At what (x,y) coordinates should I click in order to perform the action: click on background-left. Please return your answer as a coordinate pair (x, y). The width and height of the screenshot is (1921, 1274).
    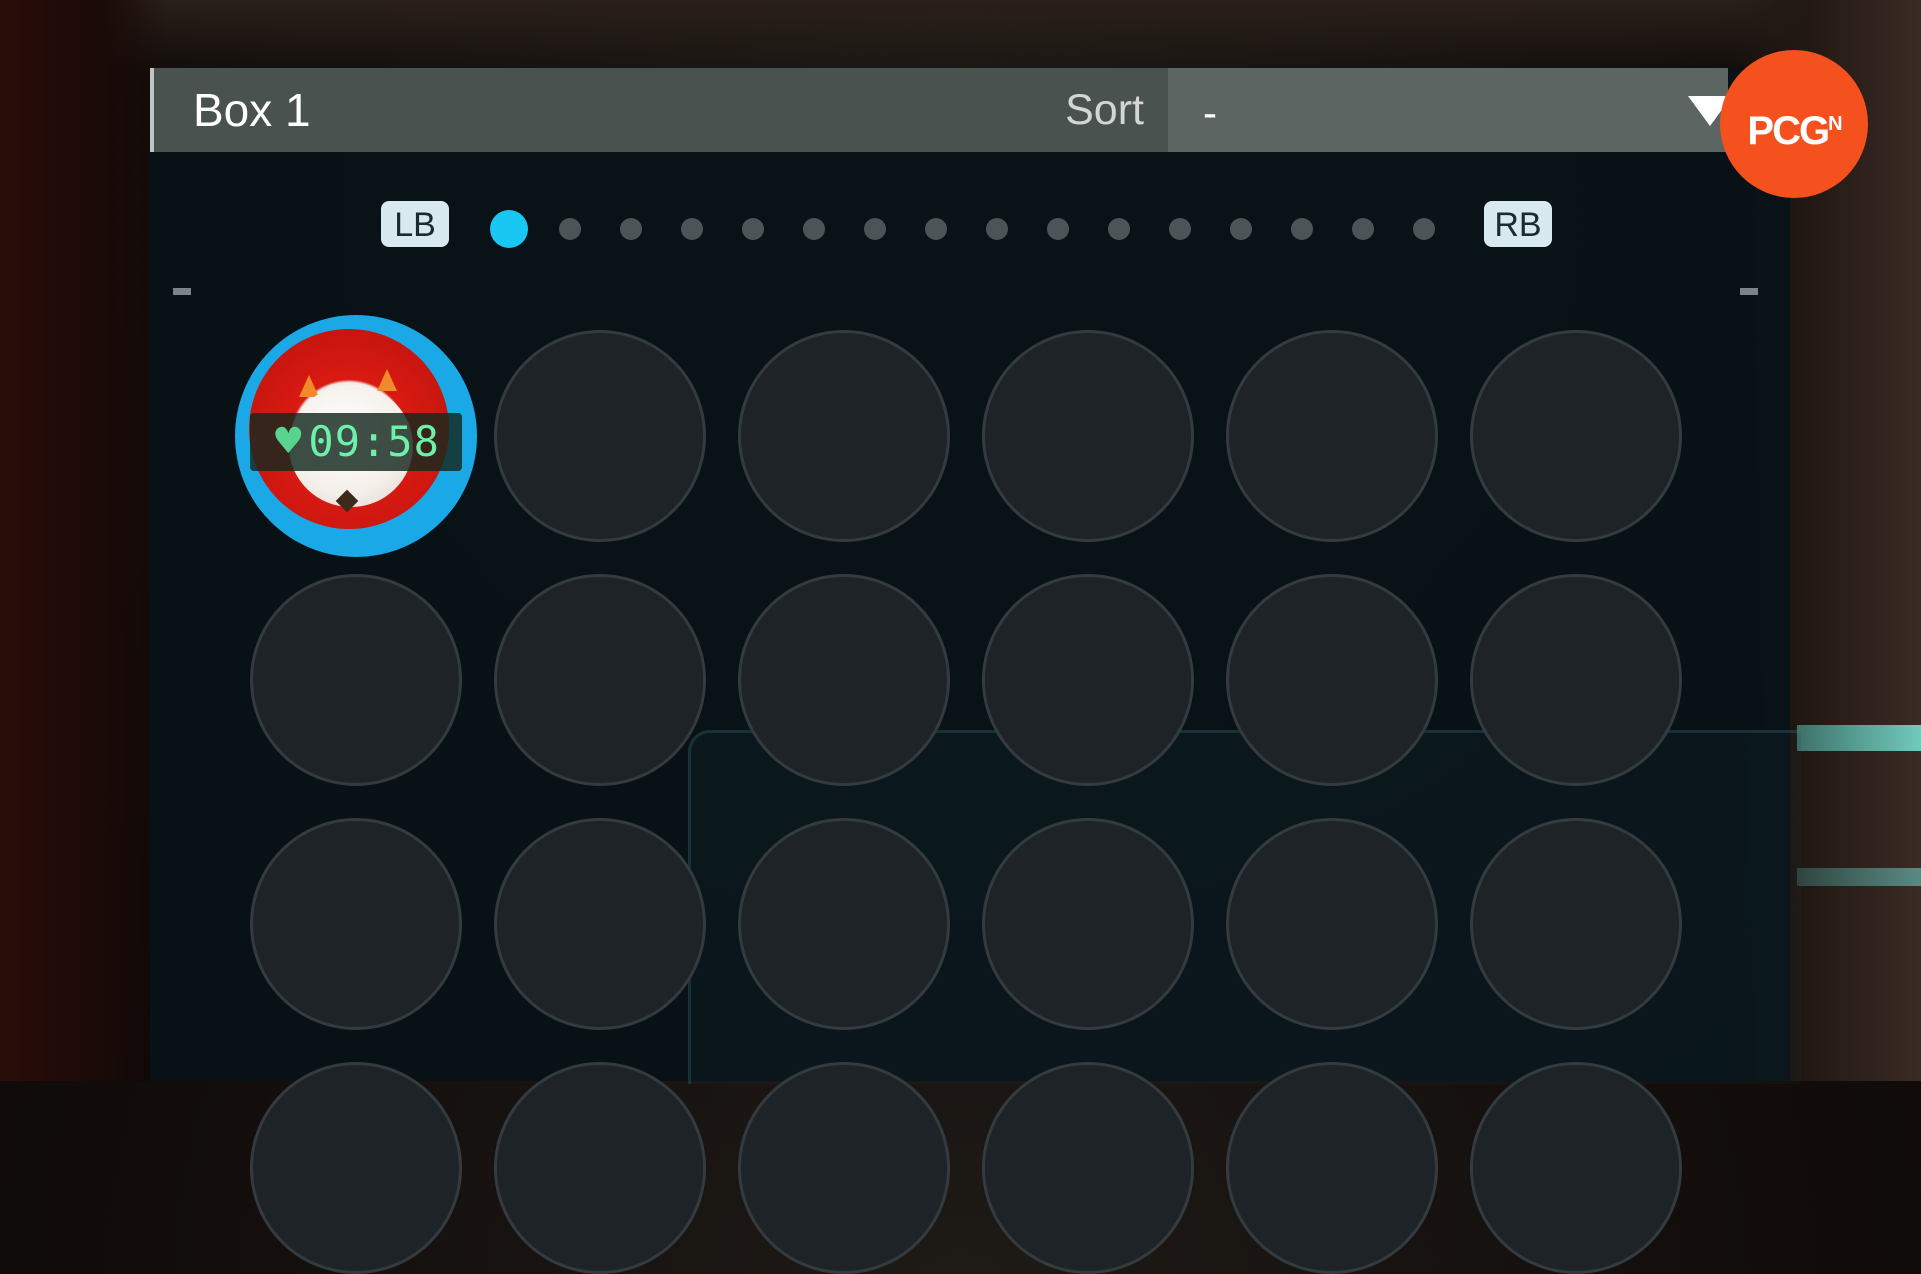
    Looking at the image, I should click on (85, 540).